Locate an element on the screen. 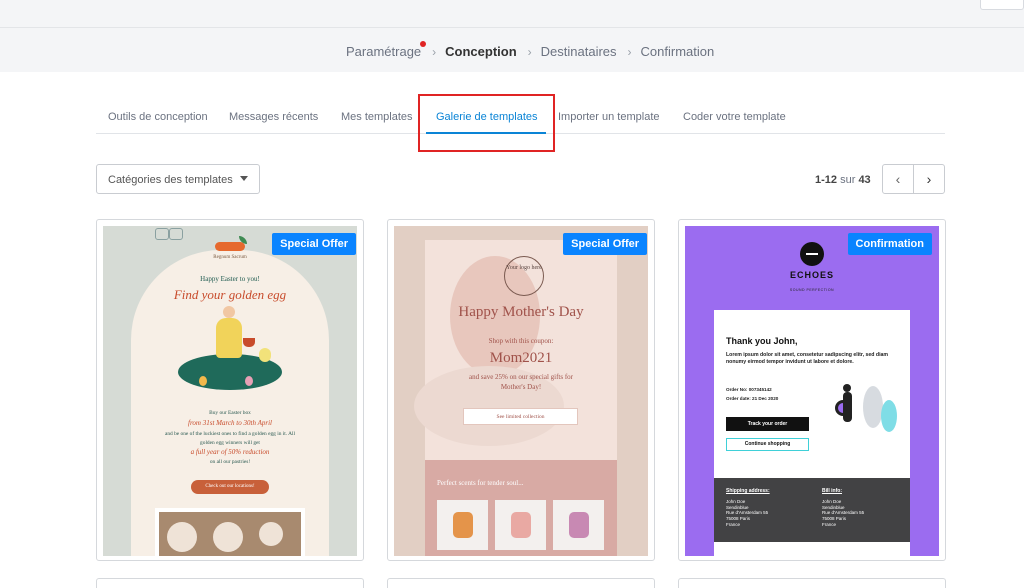  chevron-down-icon is located at coordinates (244, 178).